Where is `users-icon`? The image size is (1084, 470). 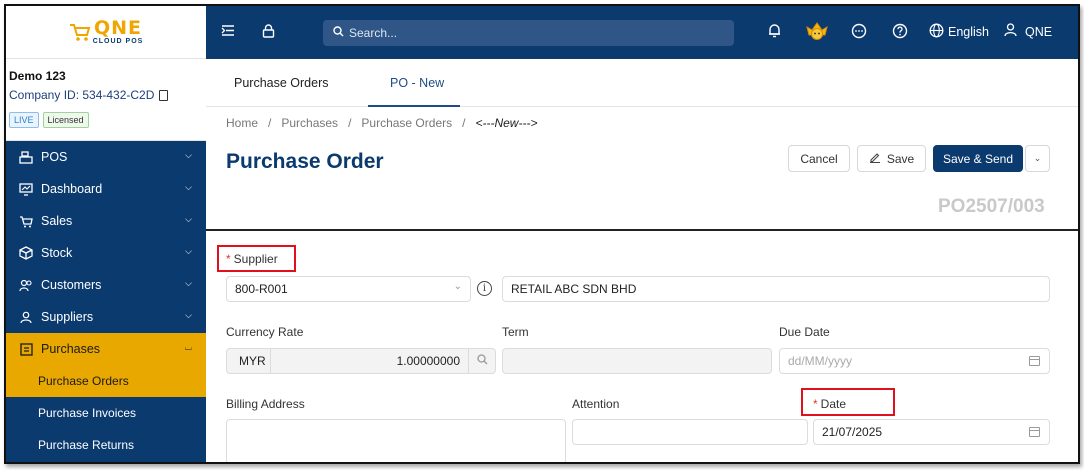
users-icon is located at coordinates (26, 285).